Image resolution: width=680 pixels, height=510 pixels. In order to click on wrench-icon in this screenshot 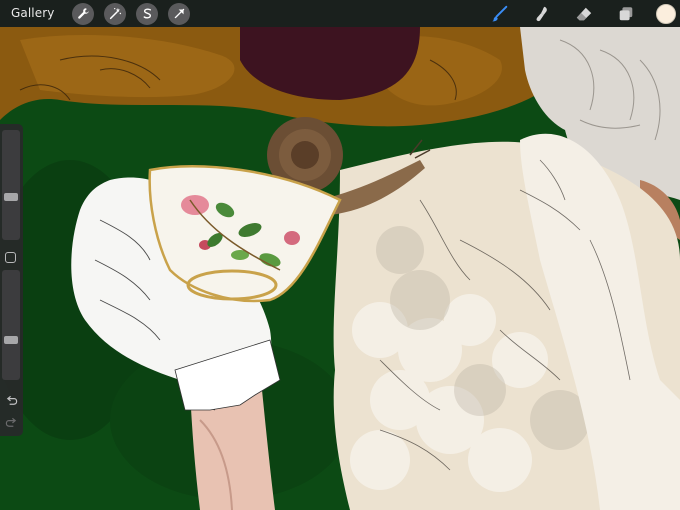, I will do `click(83, 13)`.